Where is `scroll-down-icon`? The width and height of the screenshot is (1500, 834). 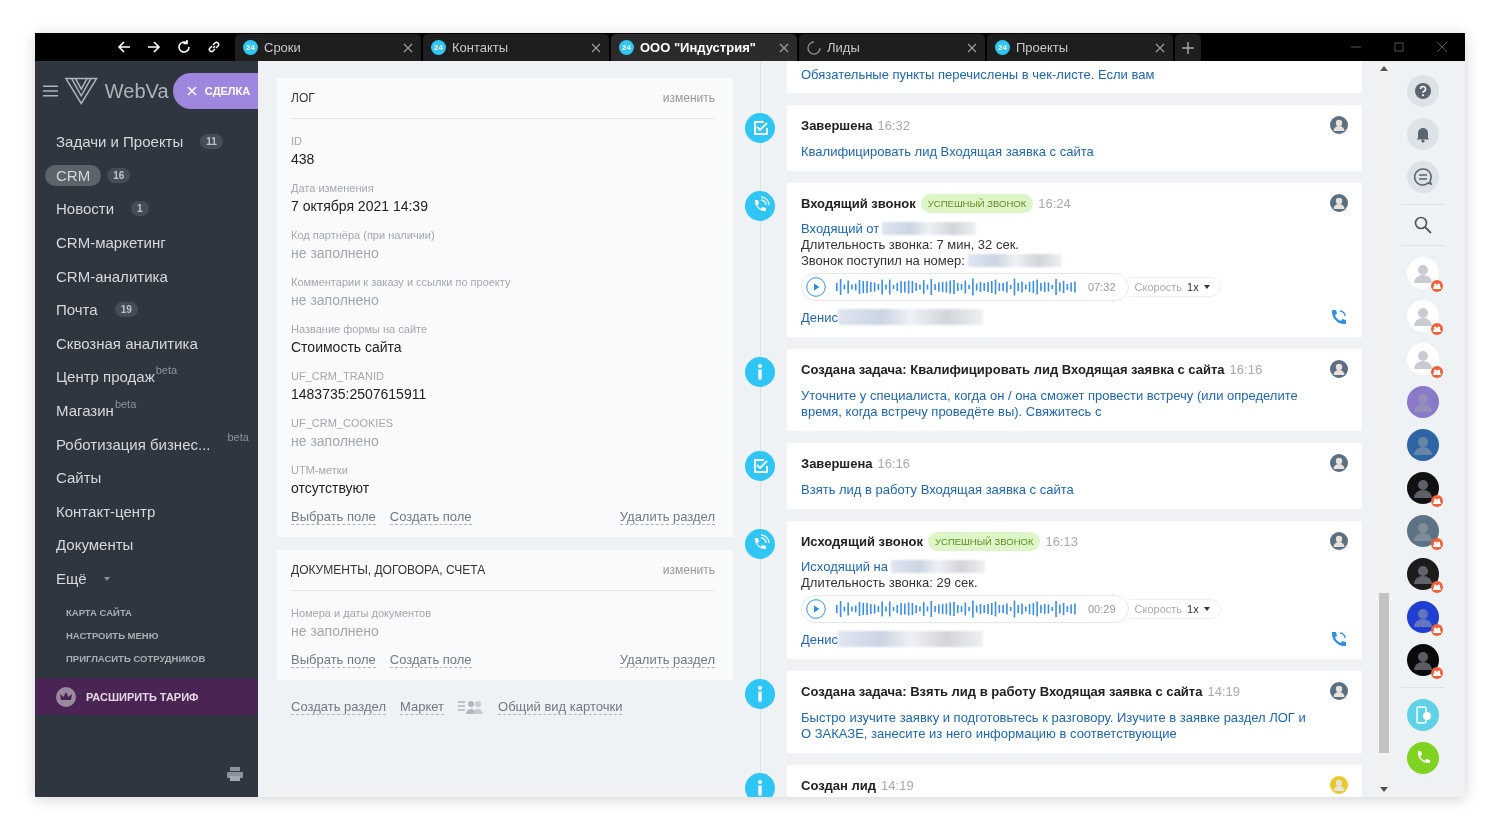
scroll-down-icon is located at coordinates (1384, 789).